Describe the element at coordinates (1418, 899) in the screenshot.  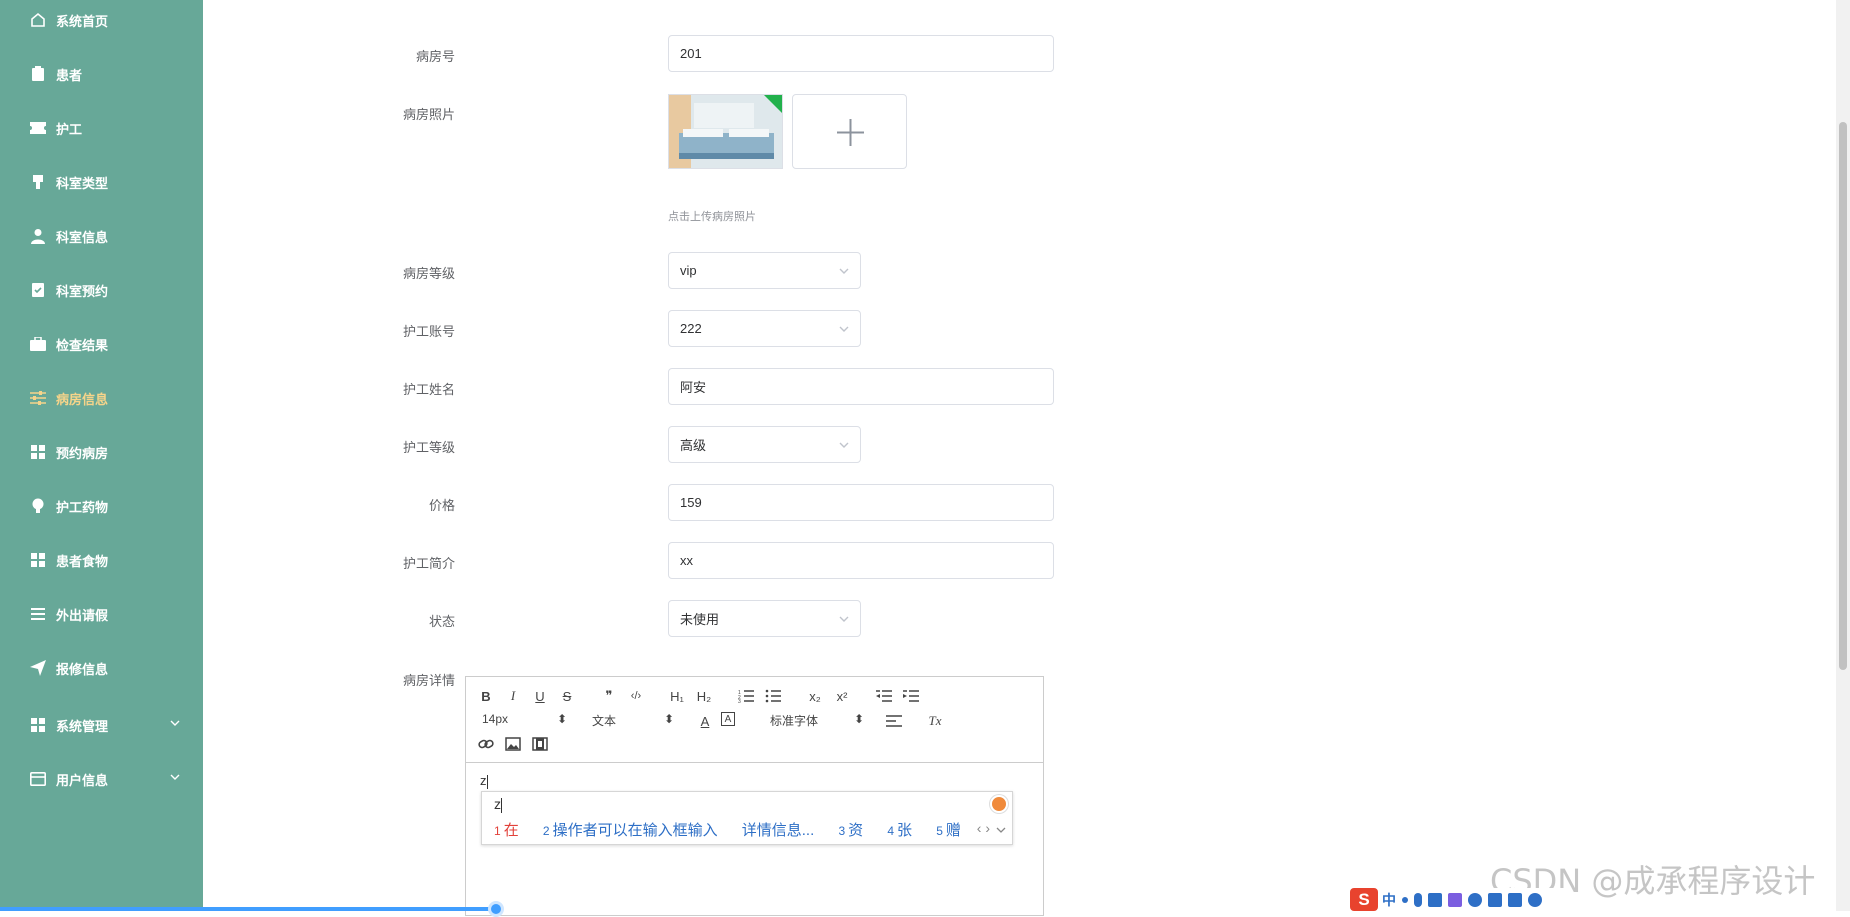
I see `microphone-icon` at that location.